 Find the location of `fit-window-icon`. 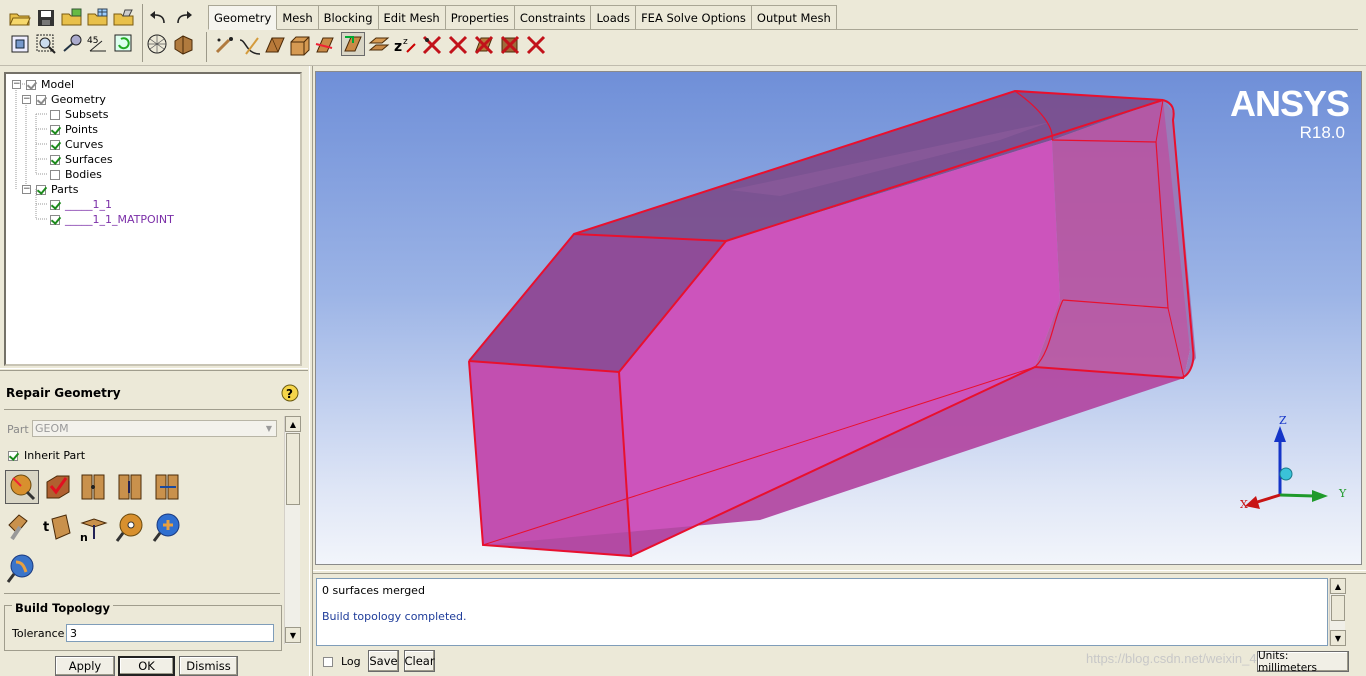

fit-window-icon is located at coordinates (20, 44).